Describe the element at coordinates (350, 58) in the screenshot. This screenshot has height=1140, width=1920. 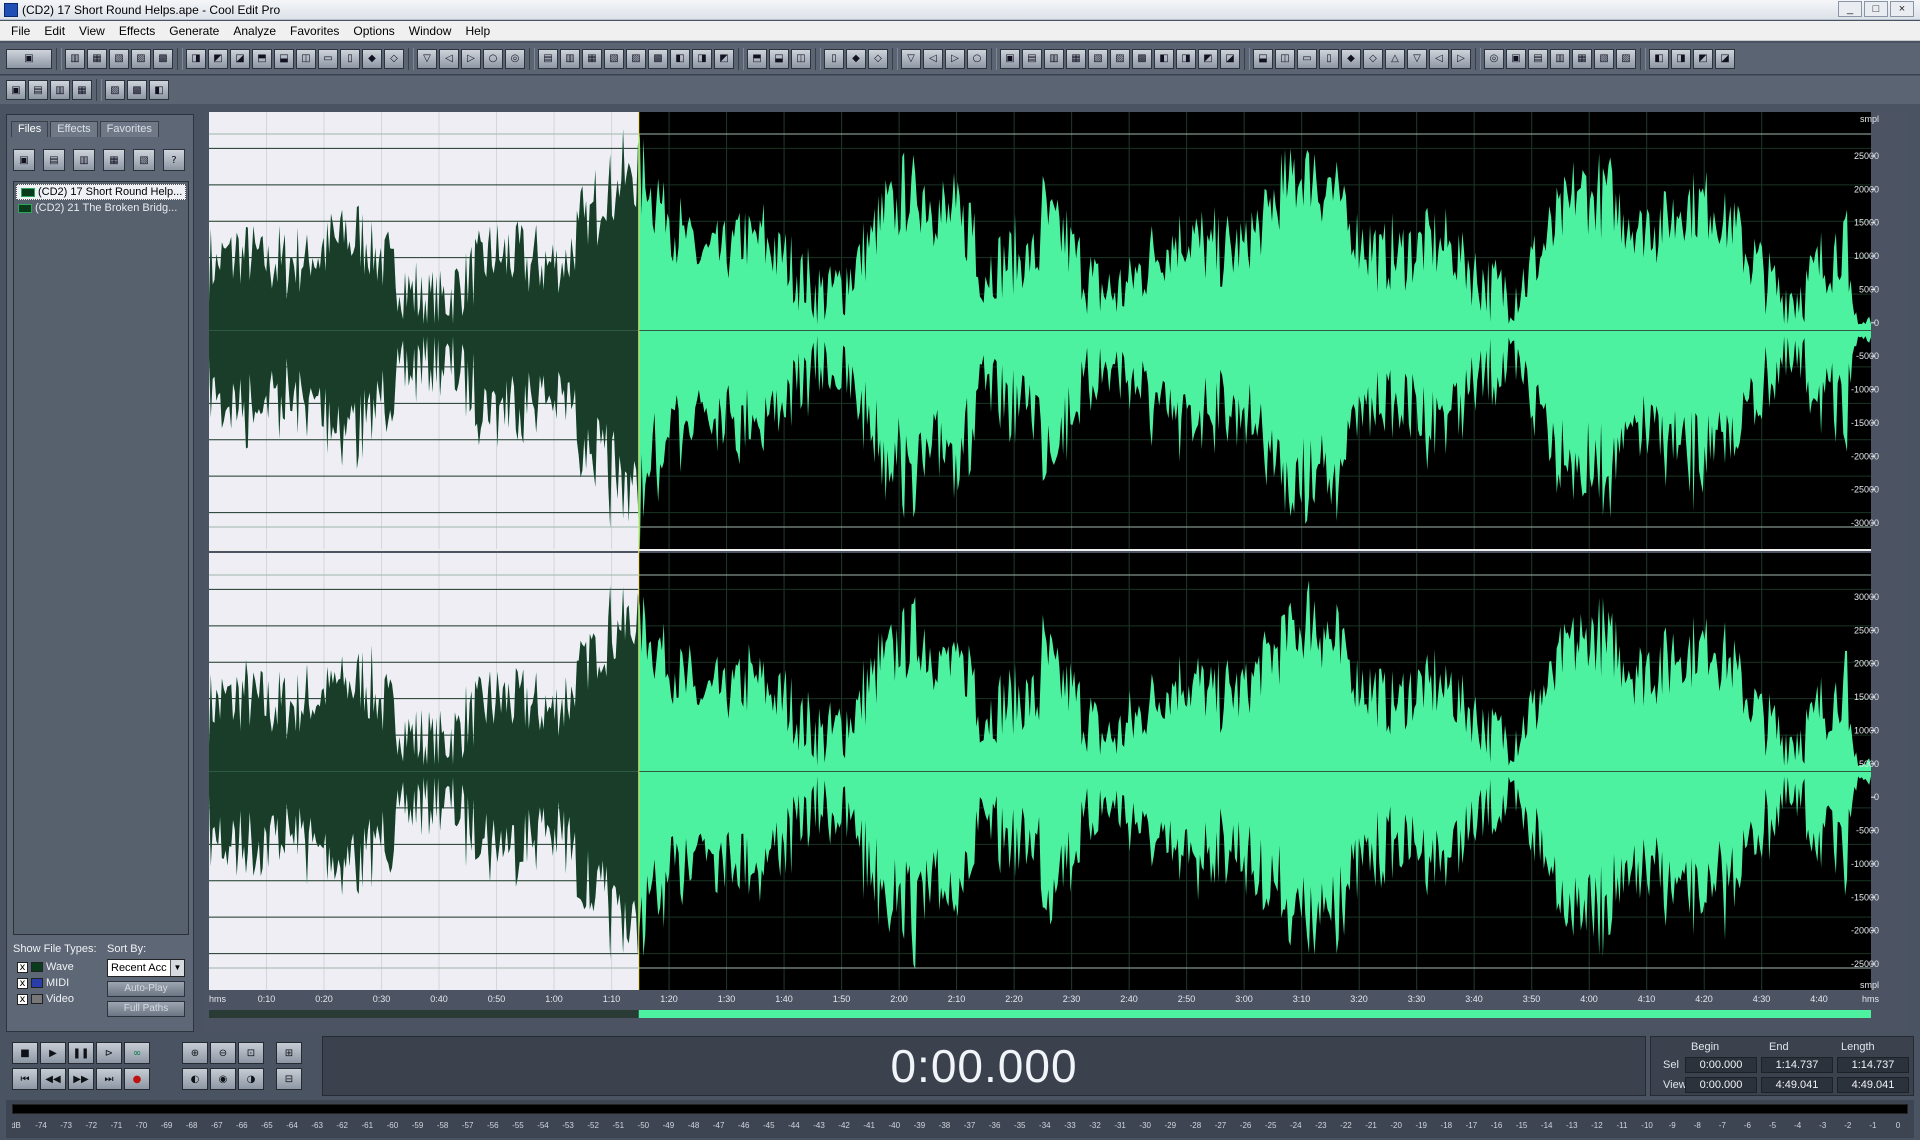
I see `paste-new-icon: ▯` at that location.